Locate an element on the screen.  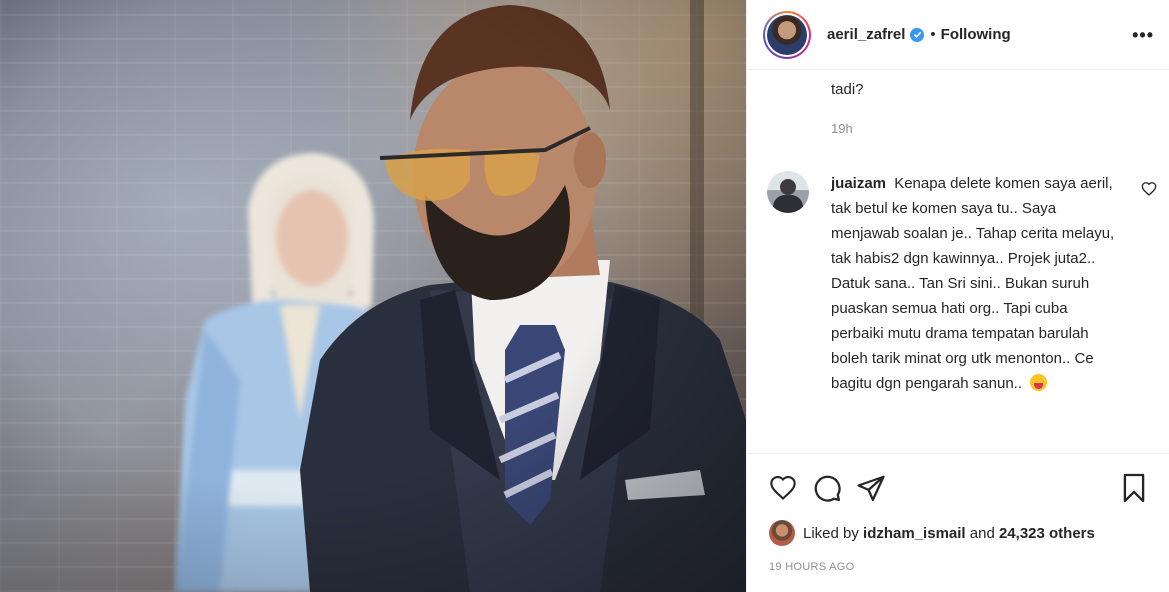
author-avatar-image is located at coordinates (787, 34).